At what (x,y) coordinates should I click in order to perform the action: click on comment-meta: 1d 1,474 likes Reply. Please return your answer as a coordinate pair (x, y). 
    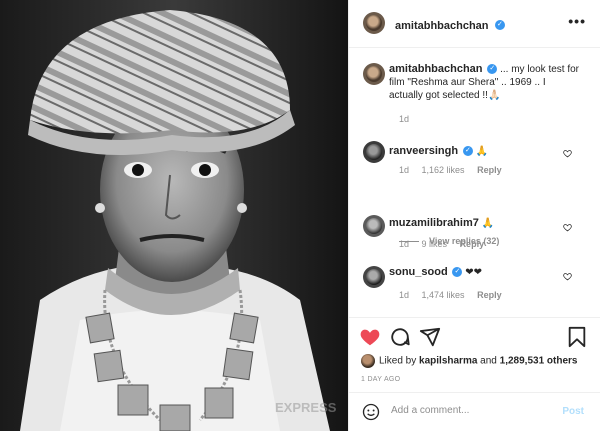
    Looking at the image, I should click on (455, 295).